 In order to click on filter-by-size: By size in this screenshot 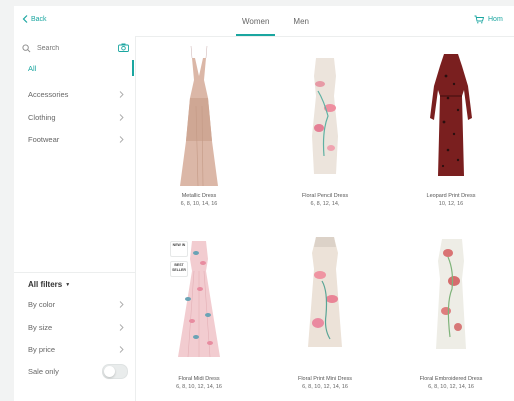, I will do `click(74, 327)`.